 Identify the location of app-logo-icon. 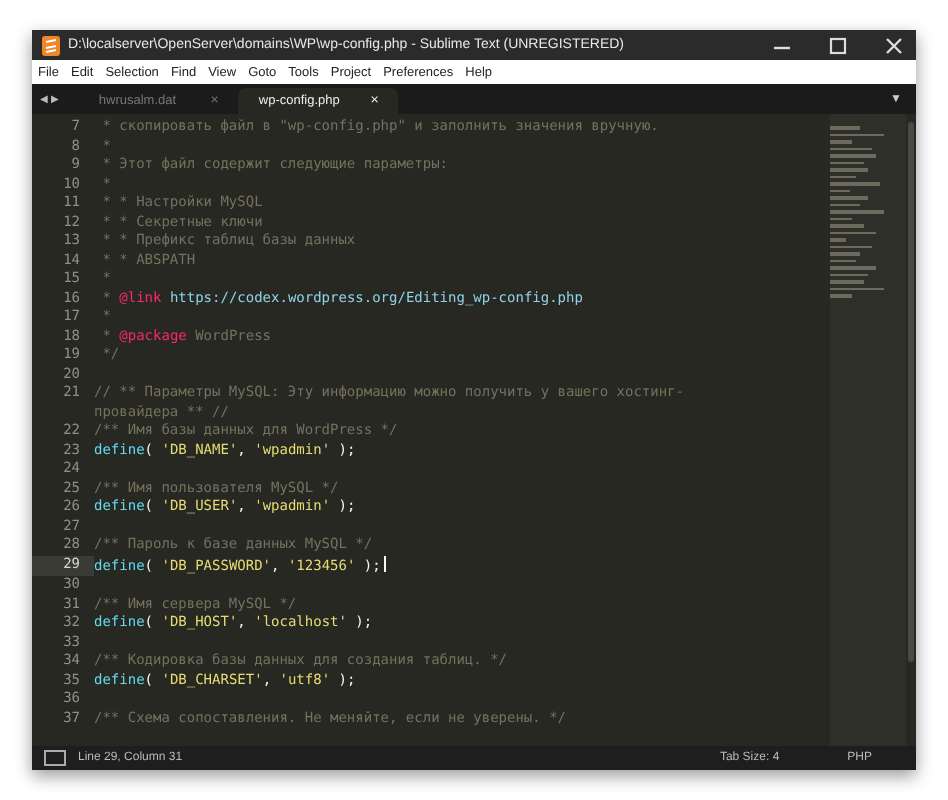
(51, 45).